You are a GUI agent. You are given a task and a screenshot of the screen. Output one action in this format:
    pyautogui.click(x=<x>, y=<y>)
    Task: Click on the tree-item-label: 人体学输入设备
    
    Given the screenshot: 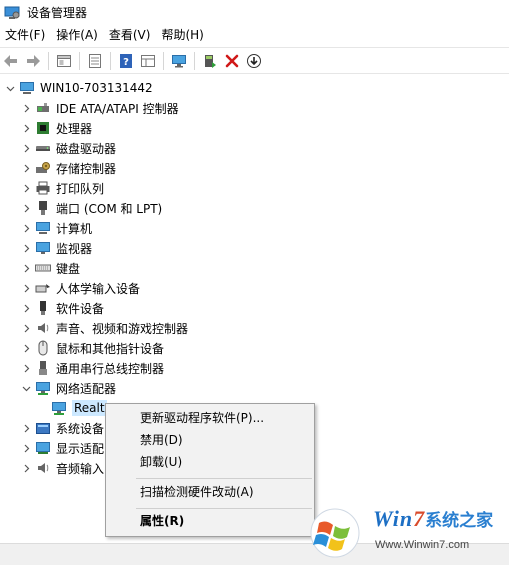 What is the action you would take?
    pyautogui.click(x=98, y=288)
    